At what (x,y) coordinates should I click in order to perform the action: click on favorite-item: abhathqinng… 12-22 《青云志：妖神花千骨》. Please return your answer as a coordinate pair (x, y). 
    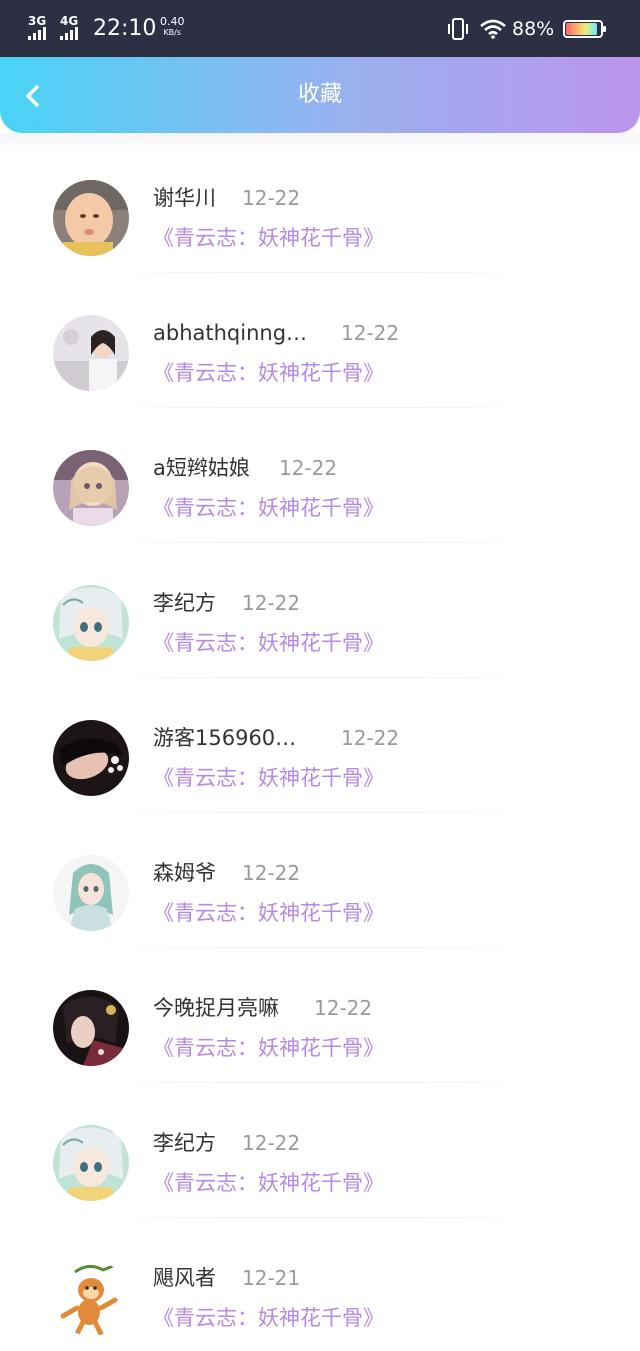
    Looking at the image, I should click on (320, 352).